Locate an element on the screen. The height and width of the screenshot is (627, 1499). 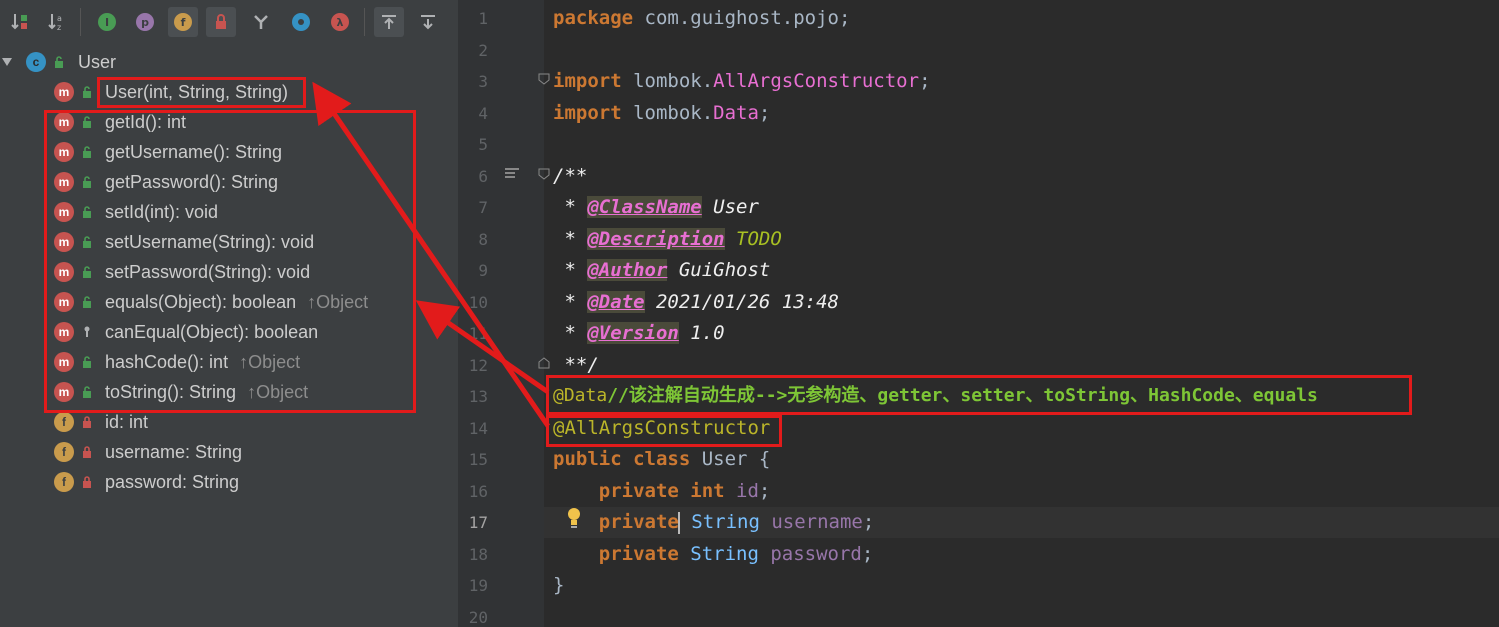
code-line: * @Date 2021/01/26 13:48 is located at coordinates (696, 302).